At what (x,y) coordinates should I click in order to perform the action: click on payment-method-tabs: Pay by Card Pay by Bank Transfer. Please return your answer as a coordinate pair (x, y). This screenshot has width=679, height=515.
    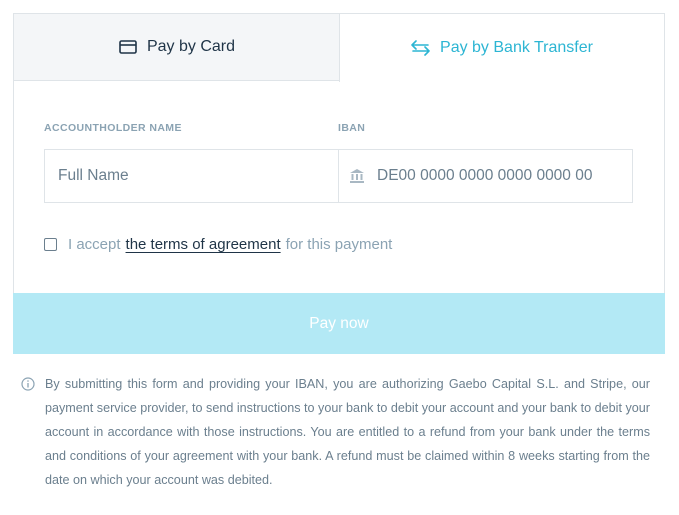
    Looking at the image, I should click on (339, 47).